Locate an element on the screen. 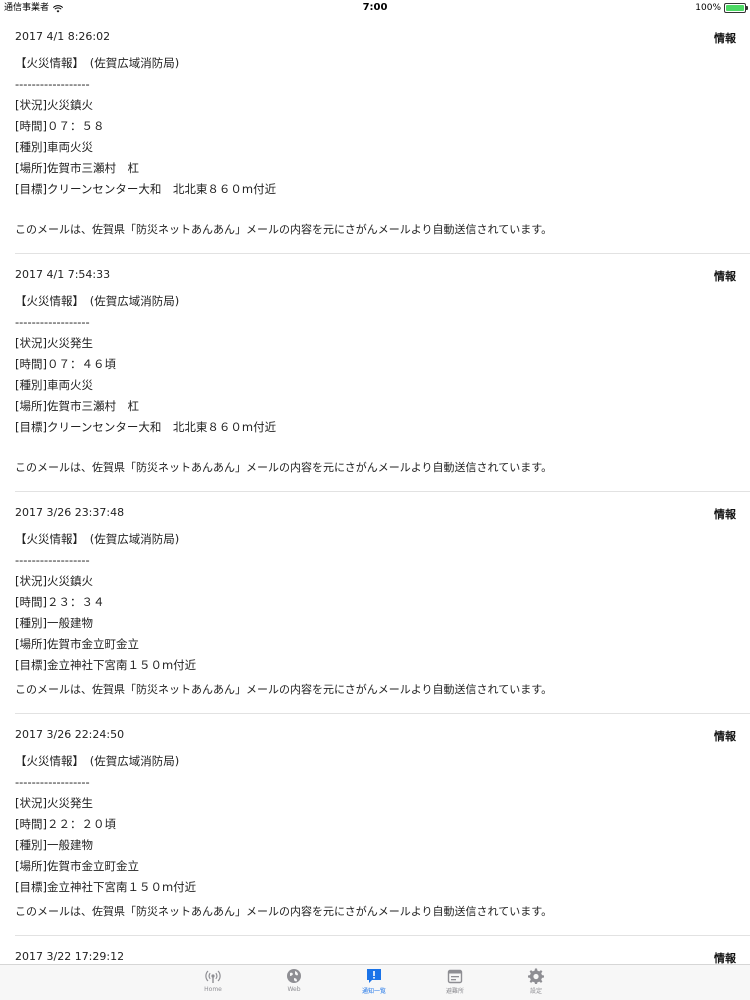  status-bar: 通信事業者 7:00 100% is located at coordinates (375, 8).